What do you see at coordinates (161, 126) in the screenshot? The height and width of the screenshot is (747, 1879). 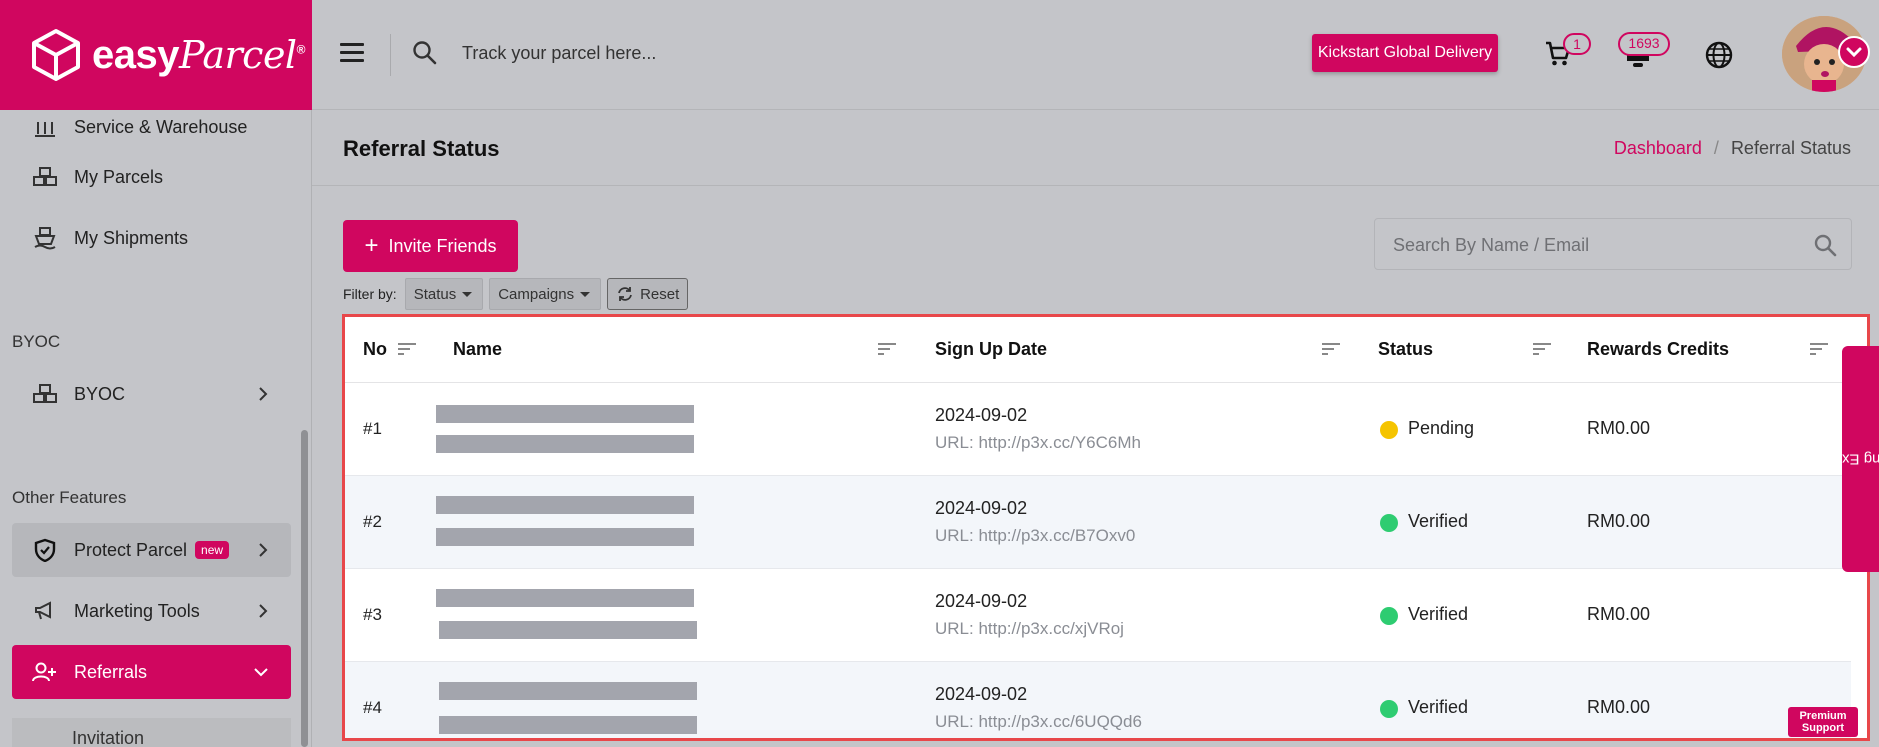 I see `sidebar-item-label: Service & Warehouse` at bounding box center [161, 126].